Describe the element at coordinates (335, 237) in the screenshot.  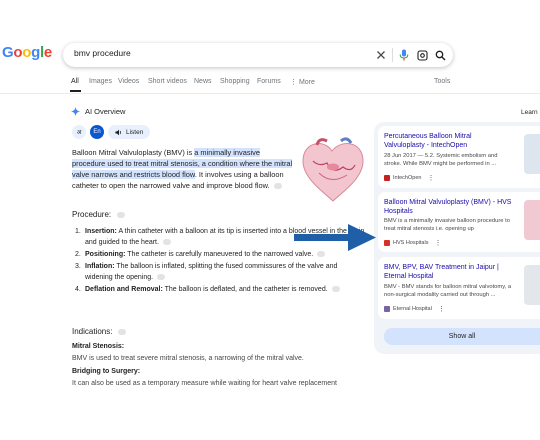
I see `annotation-arrow-icon` at that location.